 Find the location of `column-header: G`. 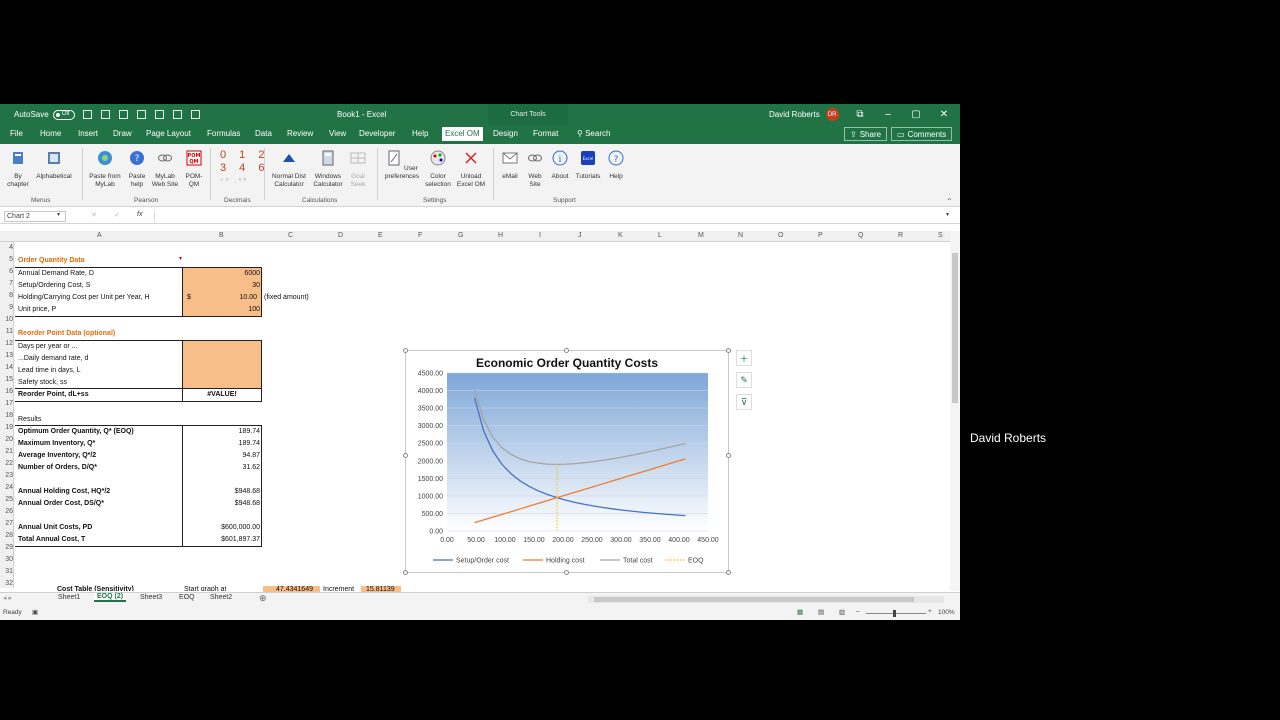

column-header: G is located at coordinates (460, 235).